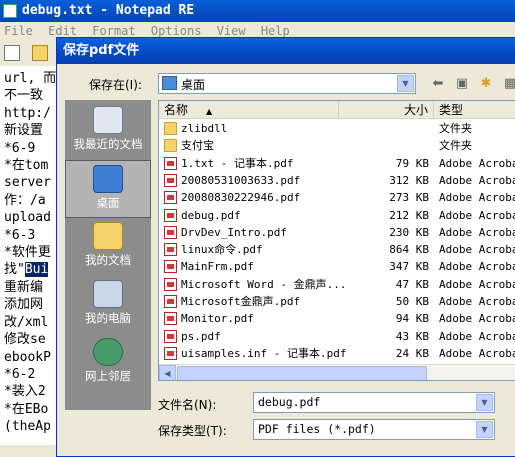 The width and height of the screenshot is (515, 457). Describe the element at coordinates (20, 235) in the screenshot. I see `text-line: *6-3` at that location.